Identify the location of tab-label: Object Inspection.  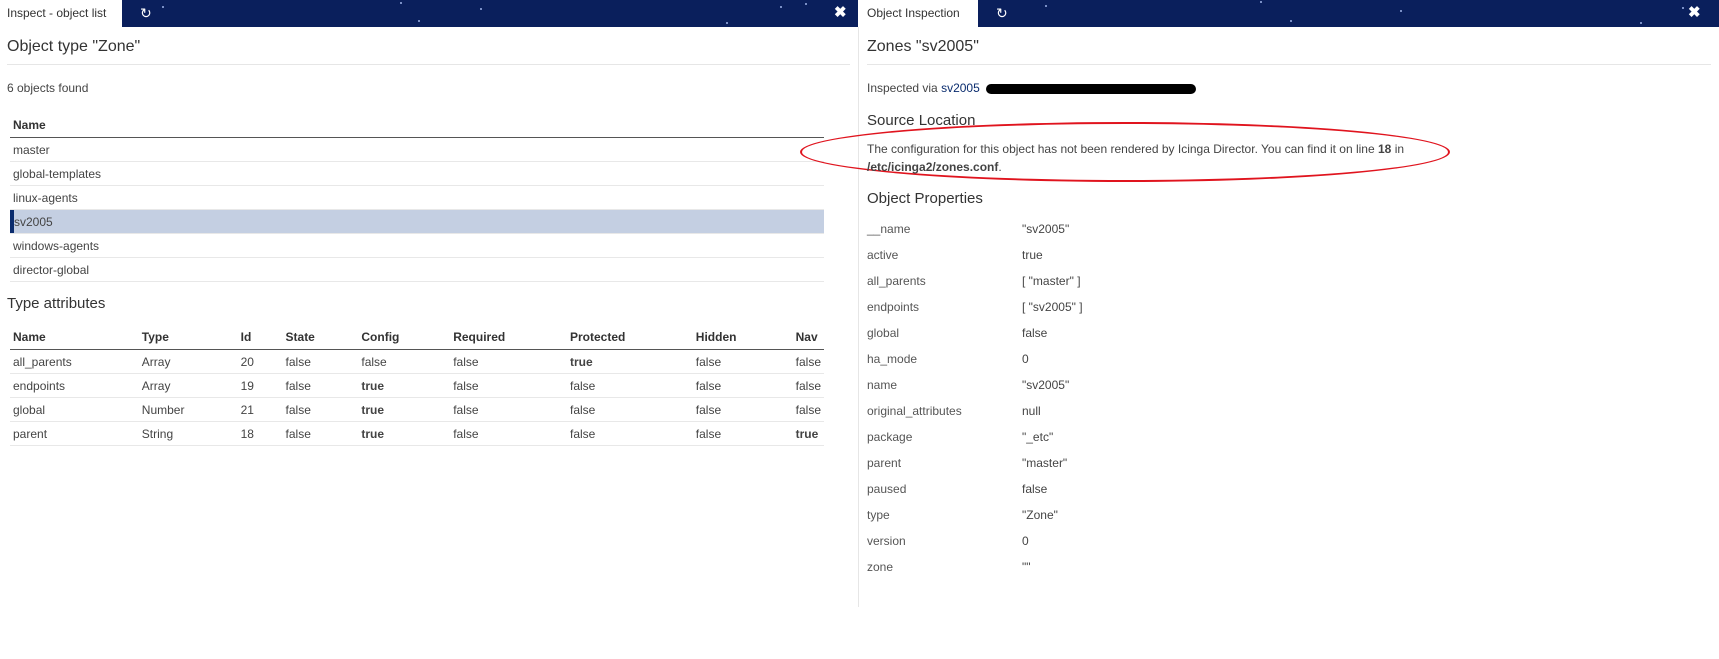
(913, 13).